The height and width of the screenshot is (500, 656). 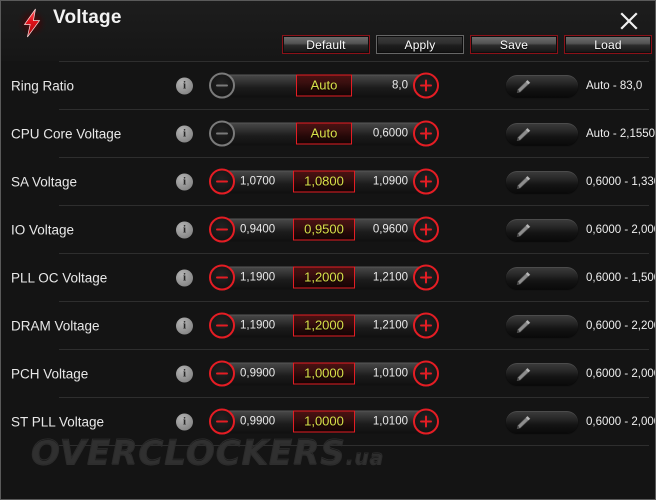 I want to click on save-button: Save, so click(x=514, y=44).